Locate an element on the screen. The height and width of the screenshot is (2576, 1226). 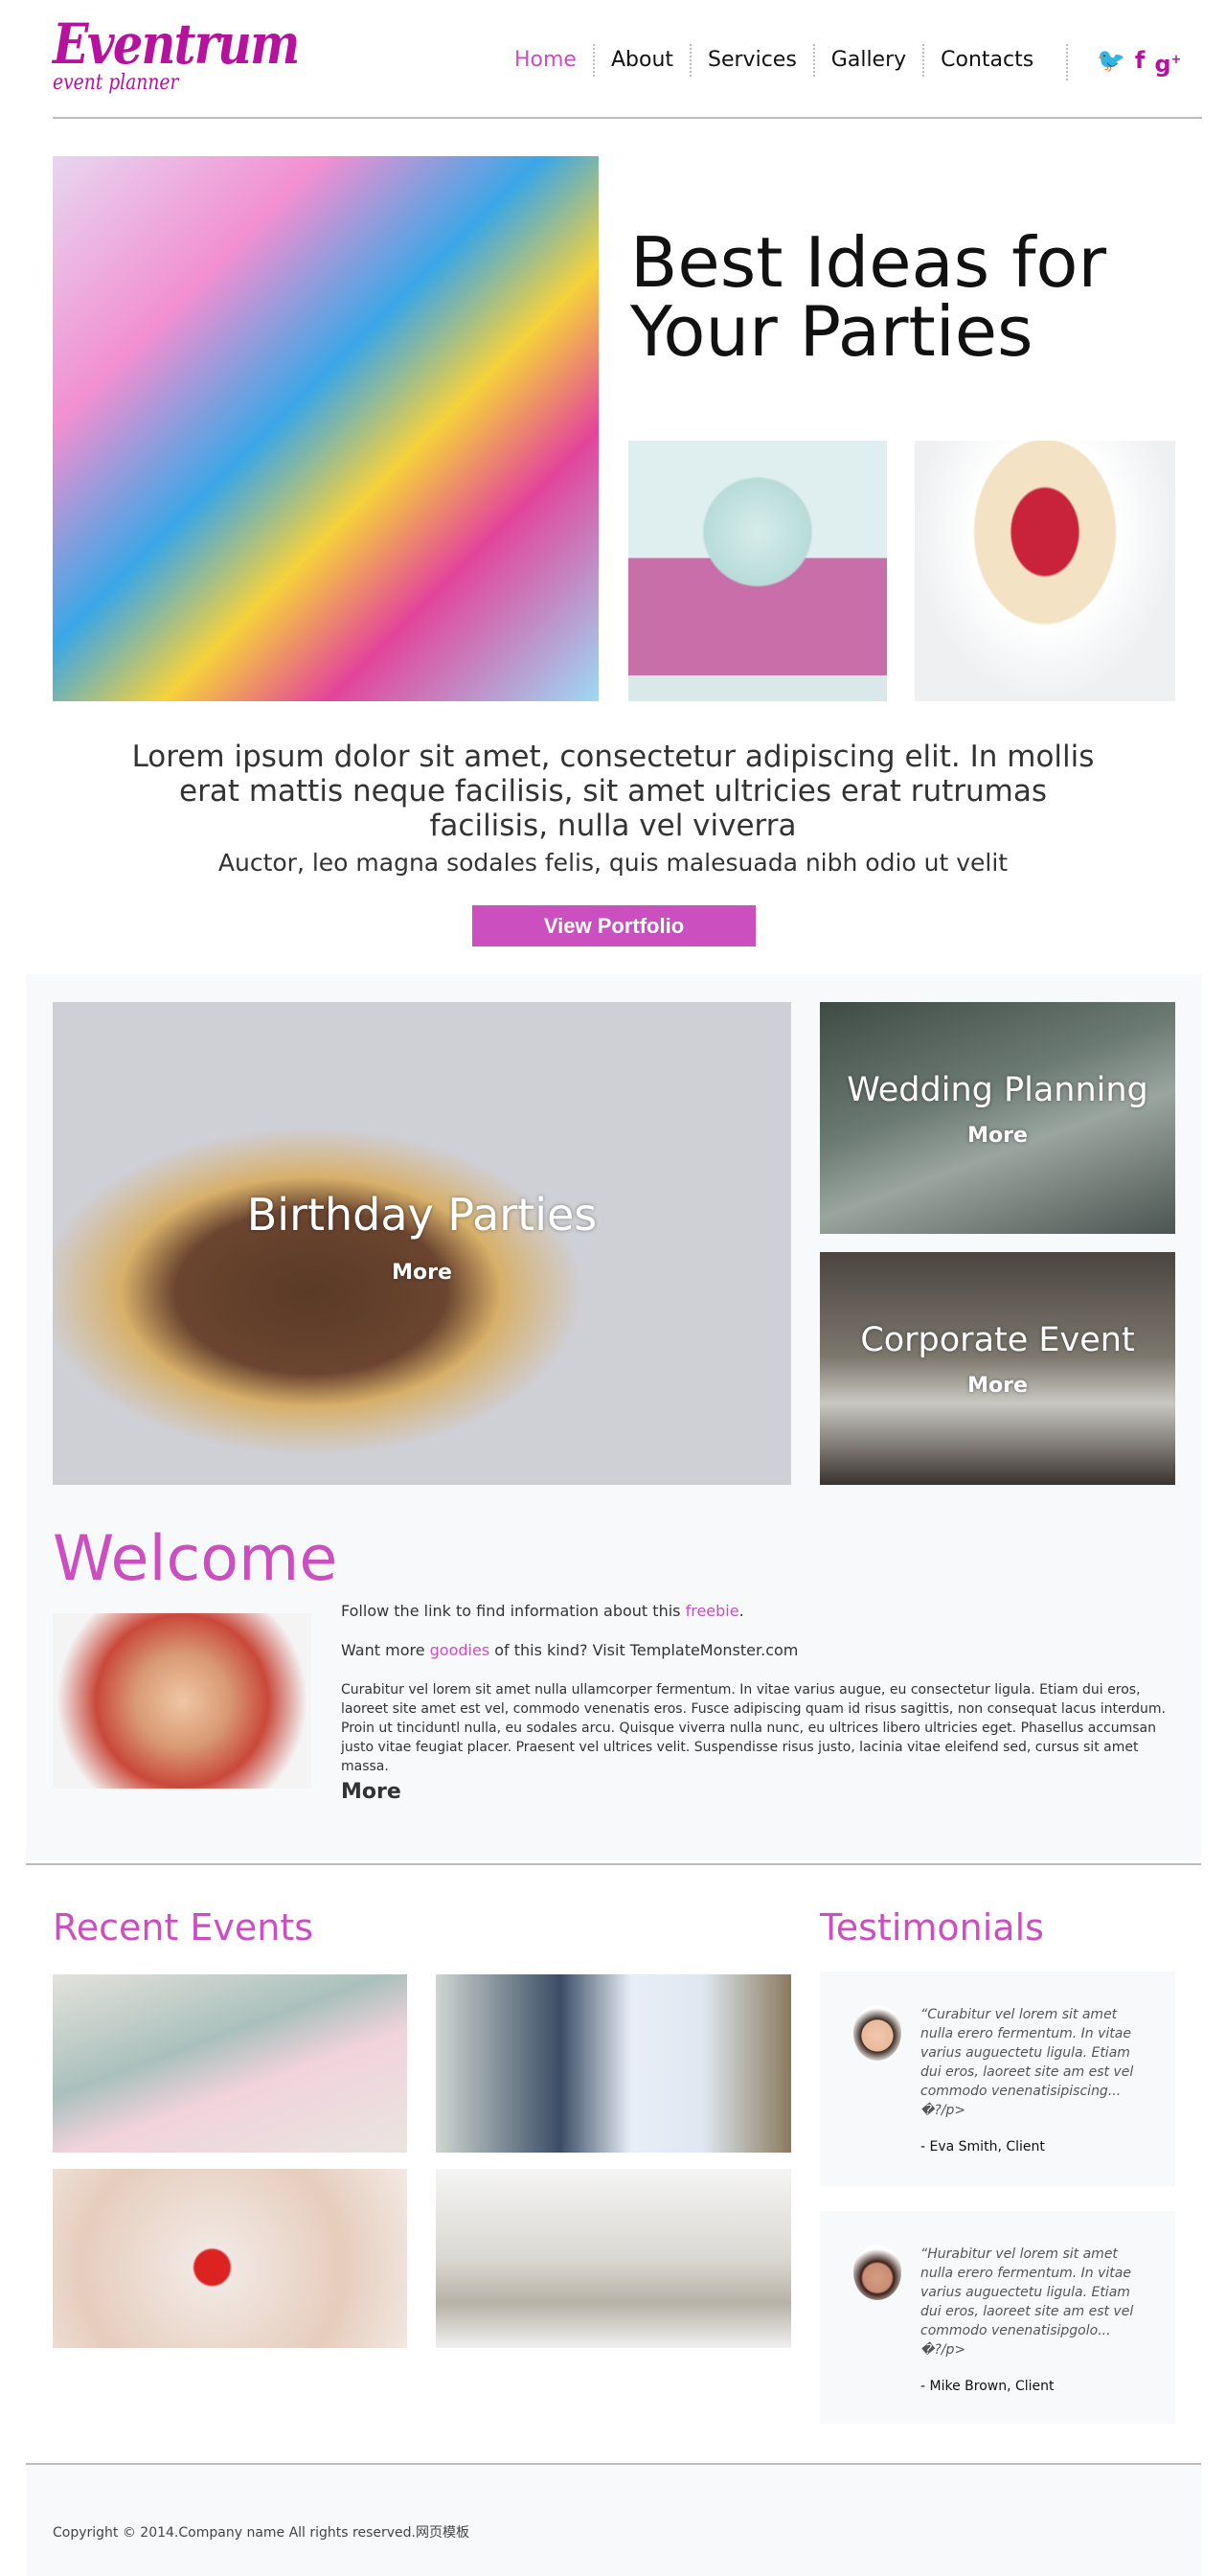
main-nav: Home About Services Gallery Contacts is located at coordinates (774, 60).